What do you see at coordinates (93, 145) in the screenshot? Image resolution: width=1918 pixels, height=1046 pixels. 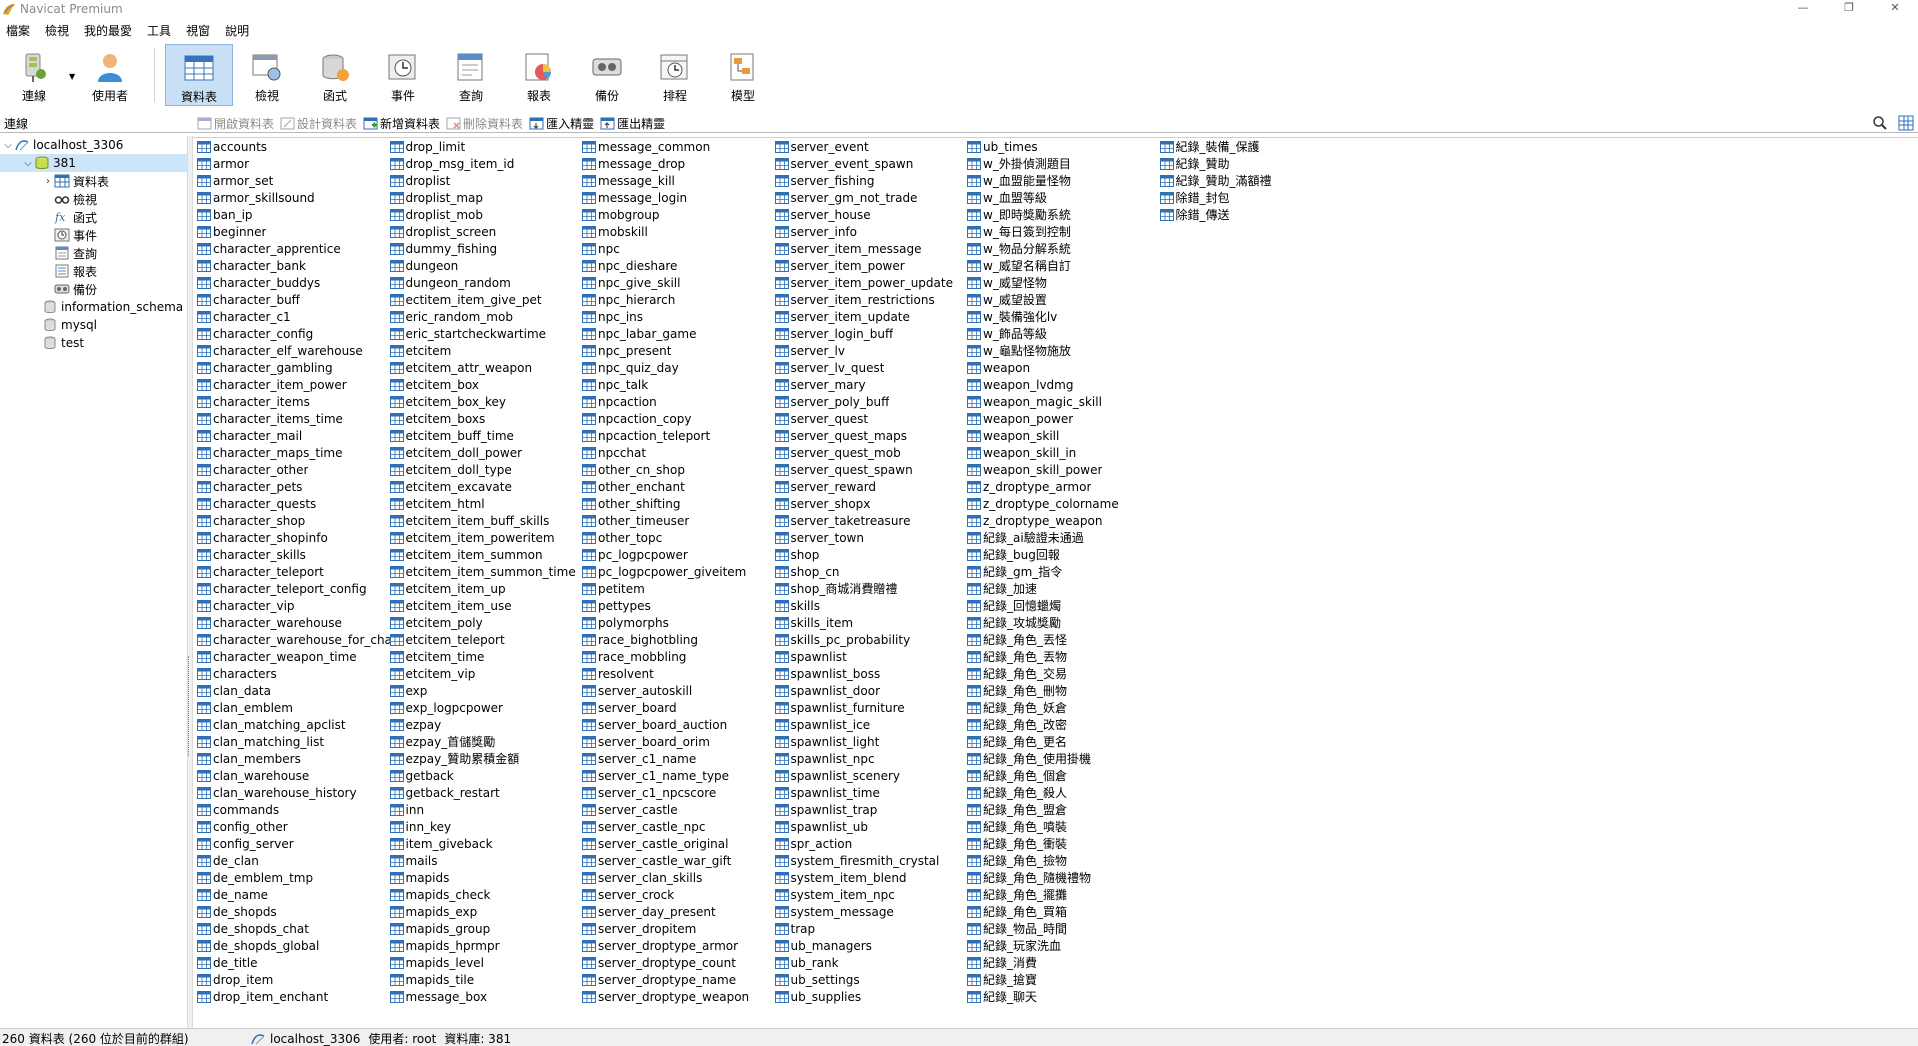 I see `tree-connection: ⌵ localhost_3306` at bounding box center [93, 145].